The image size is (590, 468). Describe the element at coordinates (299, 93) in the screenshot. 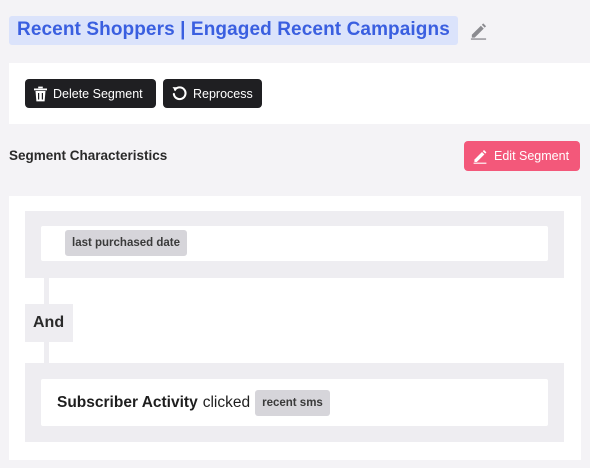

I see `segment-toolbar: Delete Segment Reprocess` at that location.